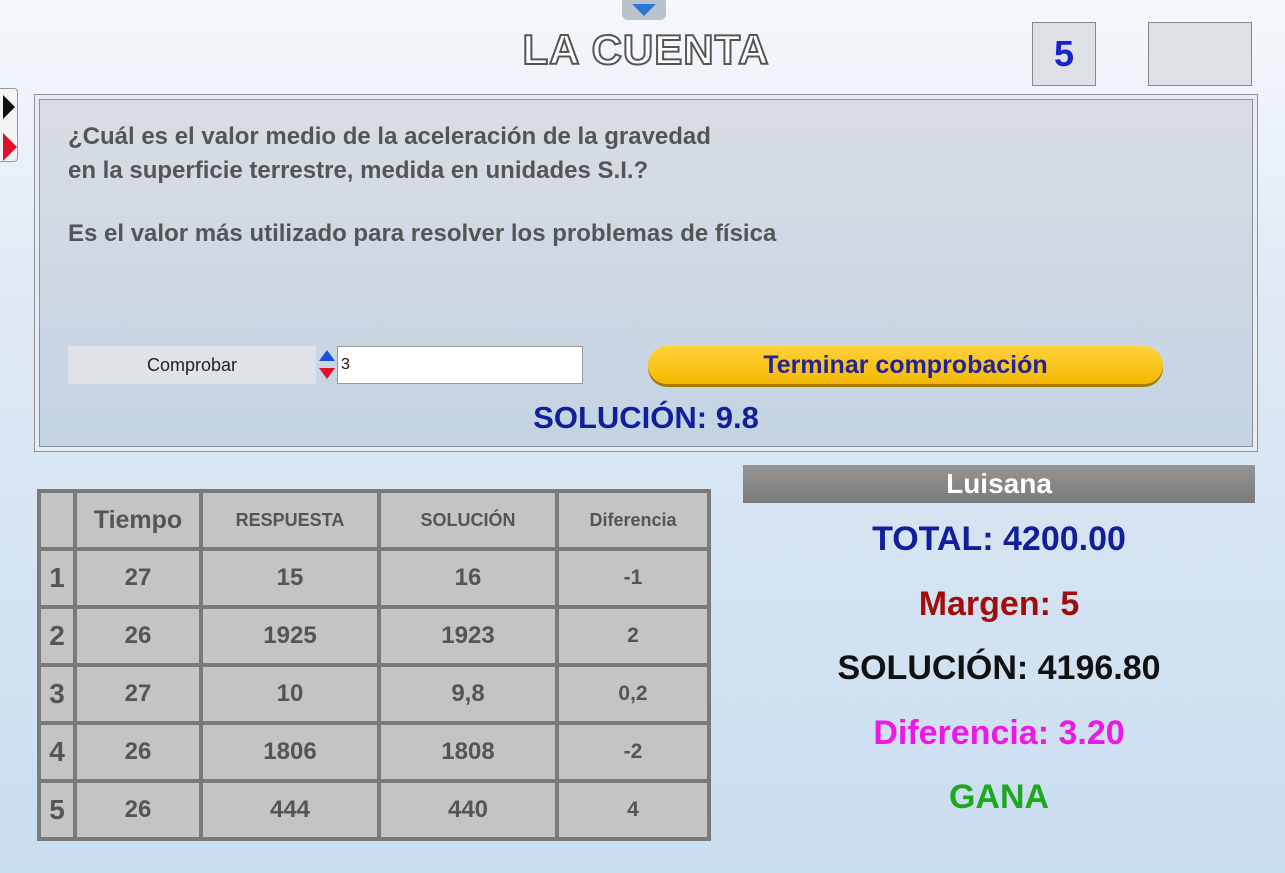 This screenshot has height=873, width=1285. I want to click on row-answer: 1806, so click(290, 752).